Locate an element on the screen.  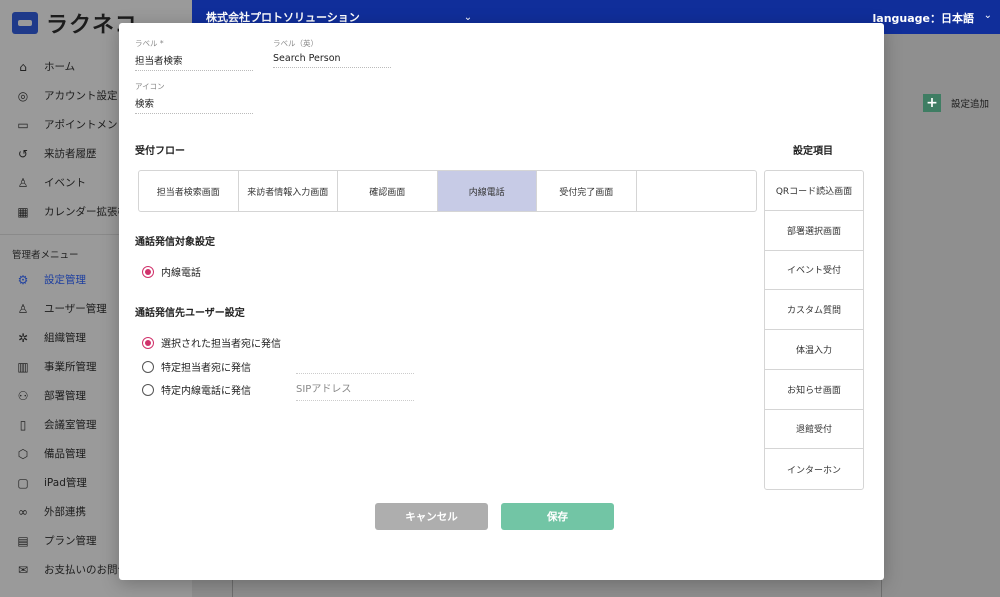
settings-item-custom-question: カスタム質問 is located at coordinates (814, 310).